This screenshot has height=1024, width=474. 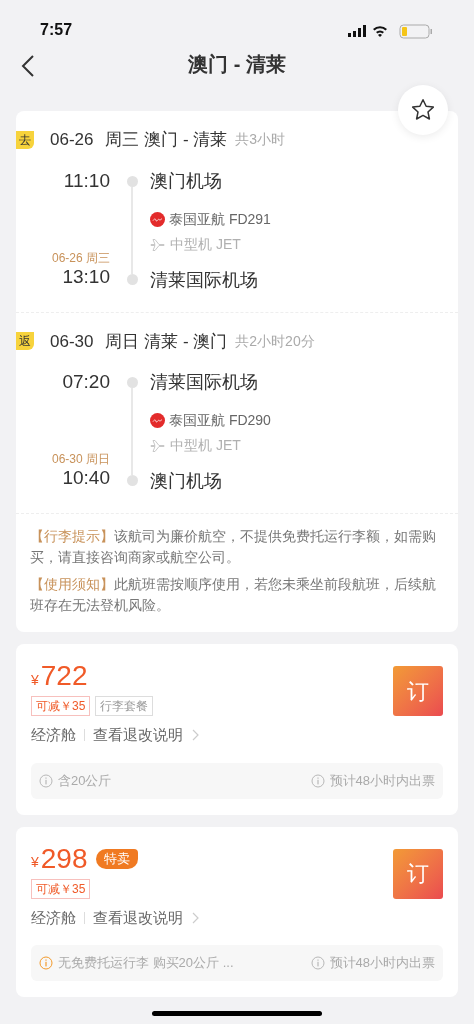 I want to click on star-icon, so click(x=423, y=110).